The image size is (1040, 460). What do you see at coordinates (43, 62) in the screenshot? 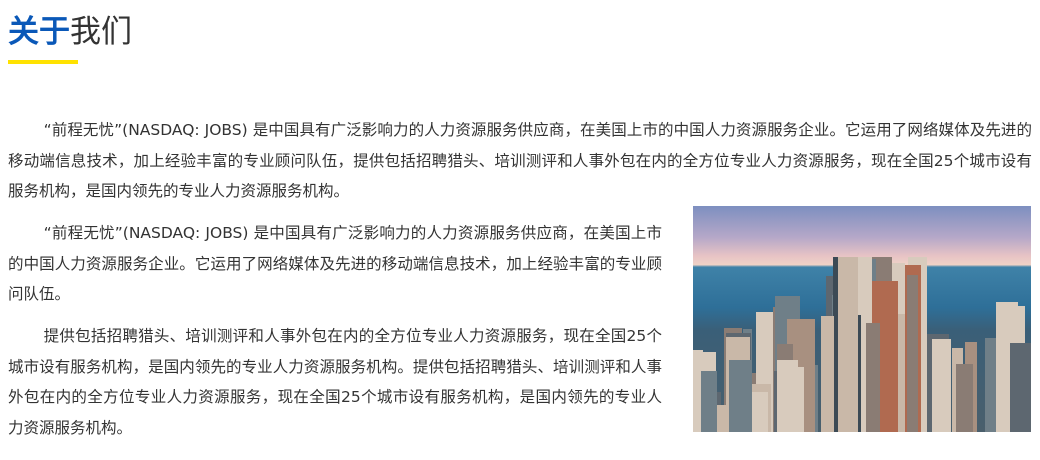
I see `title-underline` at bounding box center [43, 62].